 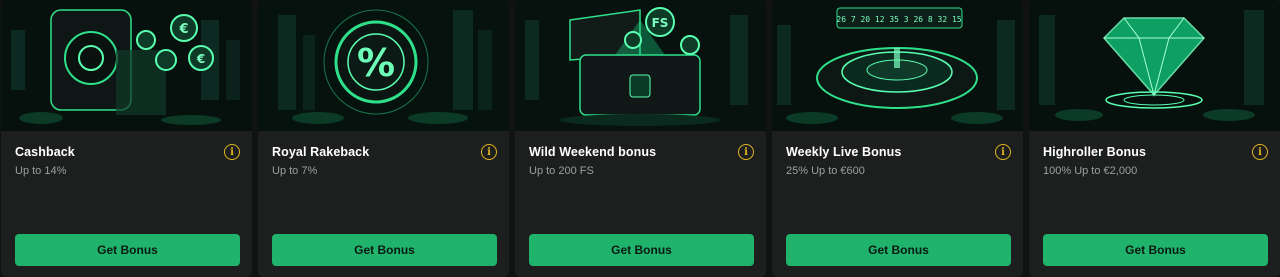 I want to click on card-subtitle: Up to 7%, so click(x=295, y=171).